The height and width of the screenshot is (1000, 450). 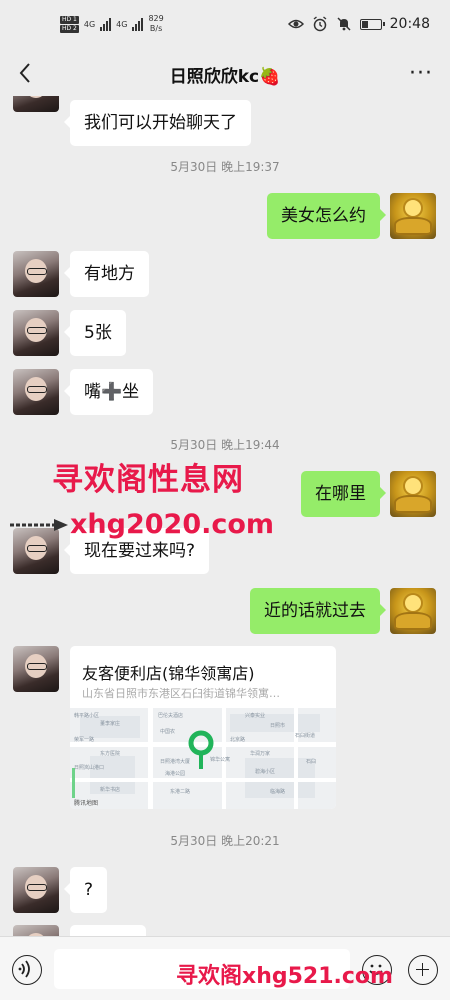 What do you see at coordinates (225, 167) in the screenshot?
I see `time-separator: 5月30日 晚上19:37` at bounding box center [225, 167].